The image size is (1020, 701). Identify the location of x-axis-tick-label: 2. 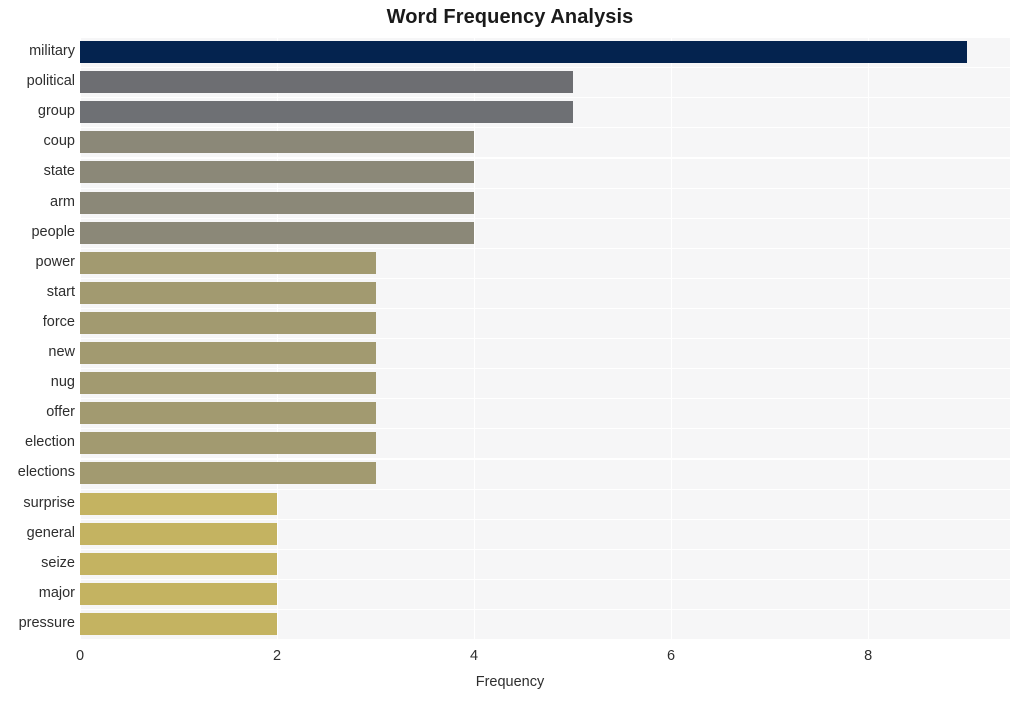
(277, 656).